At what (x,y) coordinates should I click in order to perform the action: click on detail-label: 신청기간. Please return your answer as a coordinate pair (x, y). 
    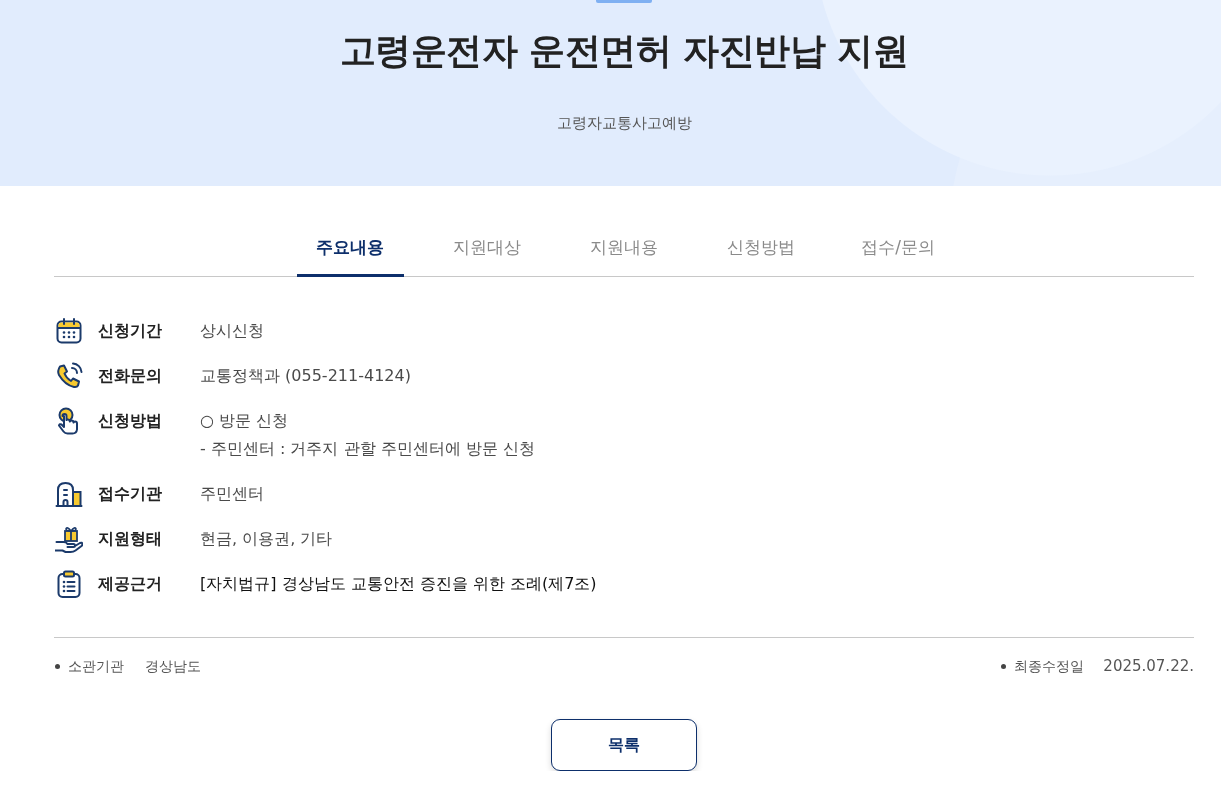
    Looking at the image, I should click on (130, 331).